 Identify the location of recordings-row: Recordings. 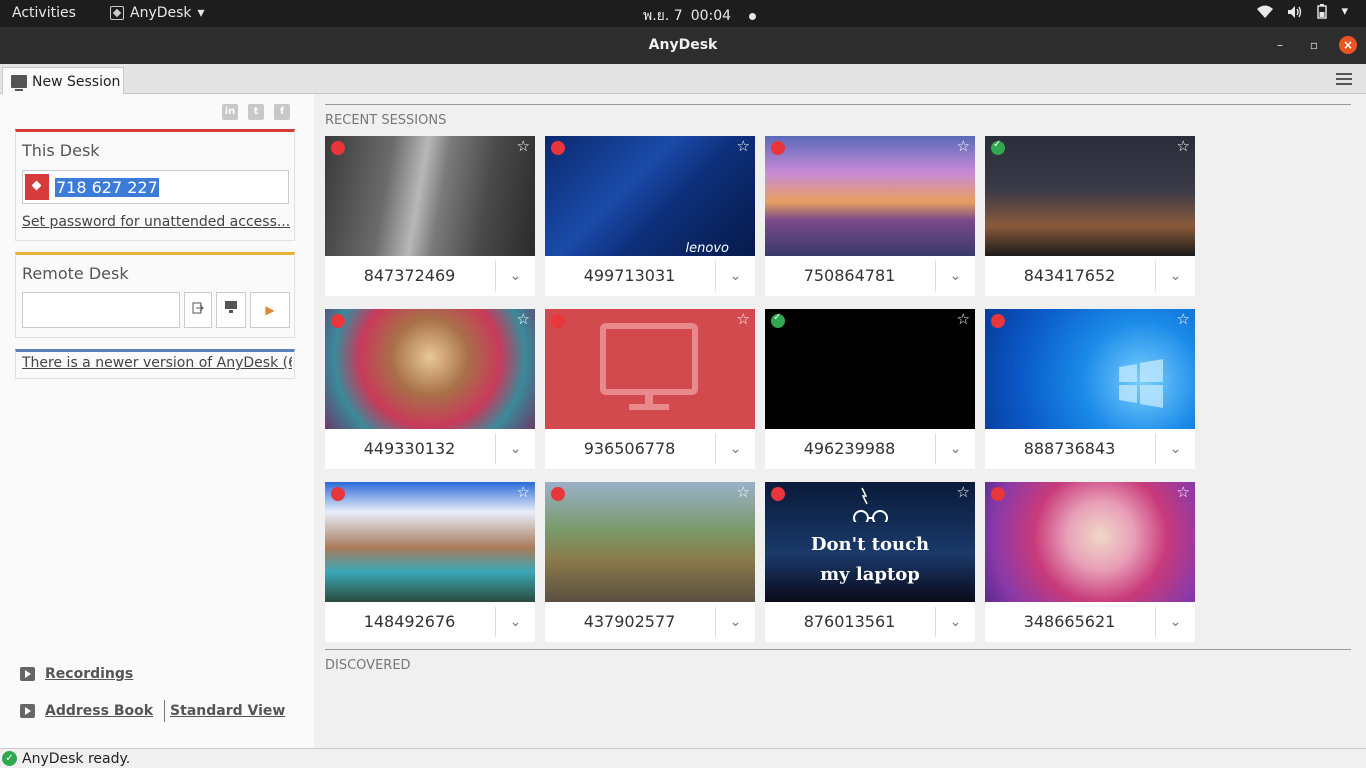
(76, 674).